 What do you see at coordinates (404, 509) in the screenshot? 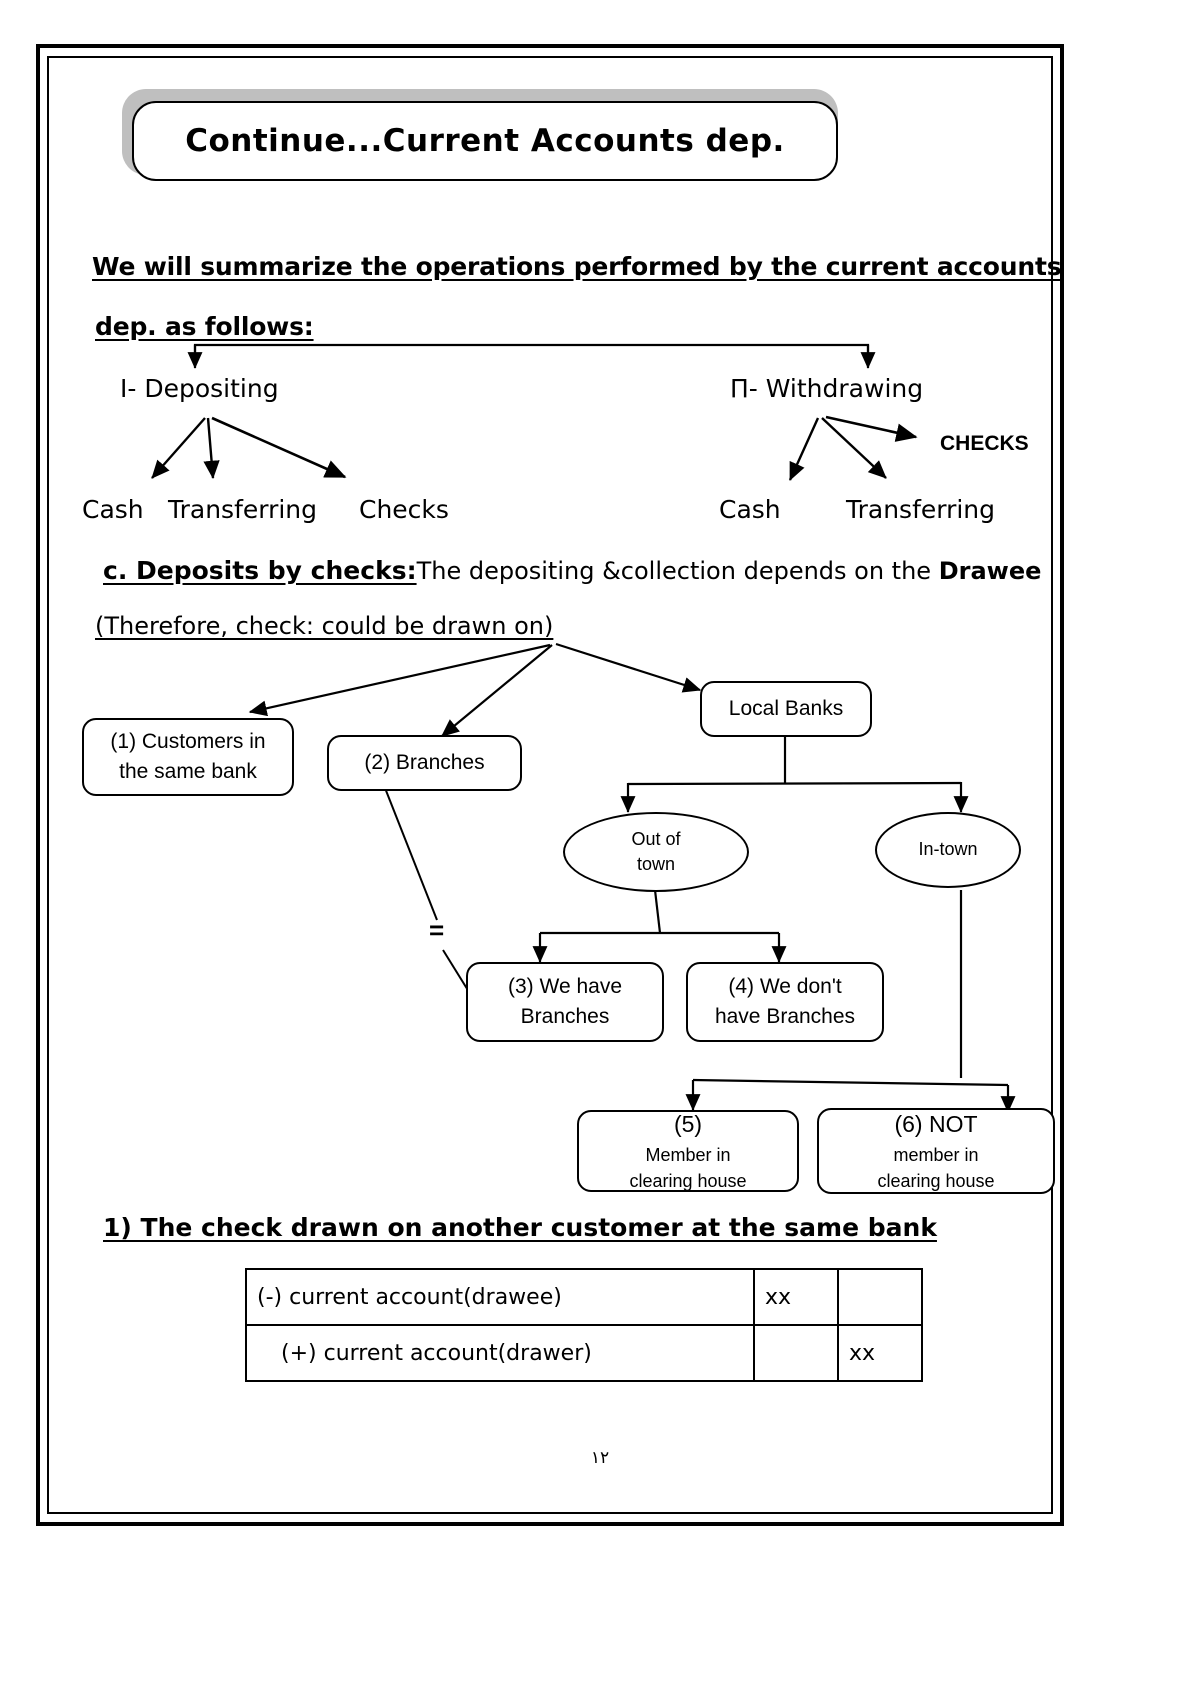
I see `leaf-deposit-checks: Checks` at bounding box center [404, 509].